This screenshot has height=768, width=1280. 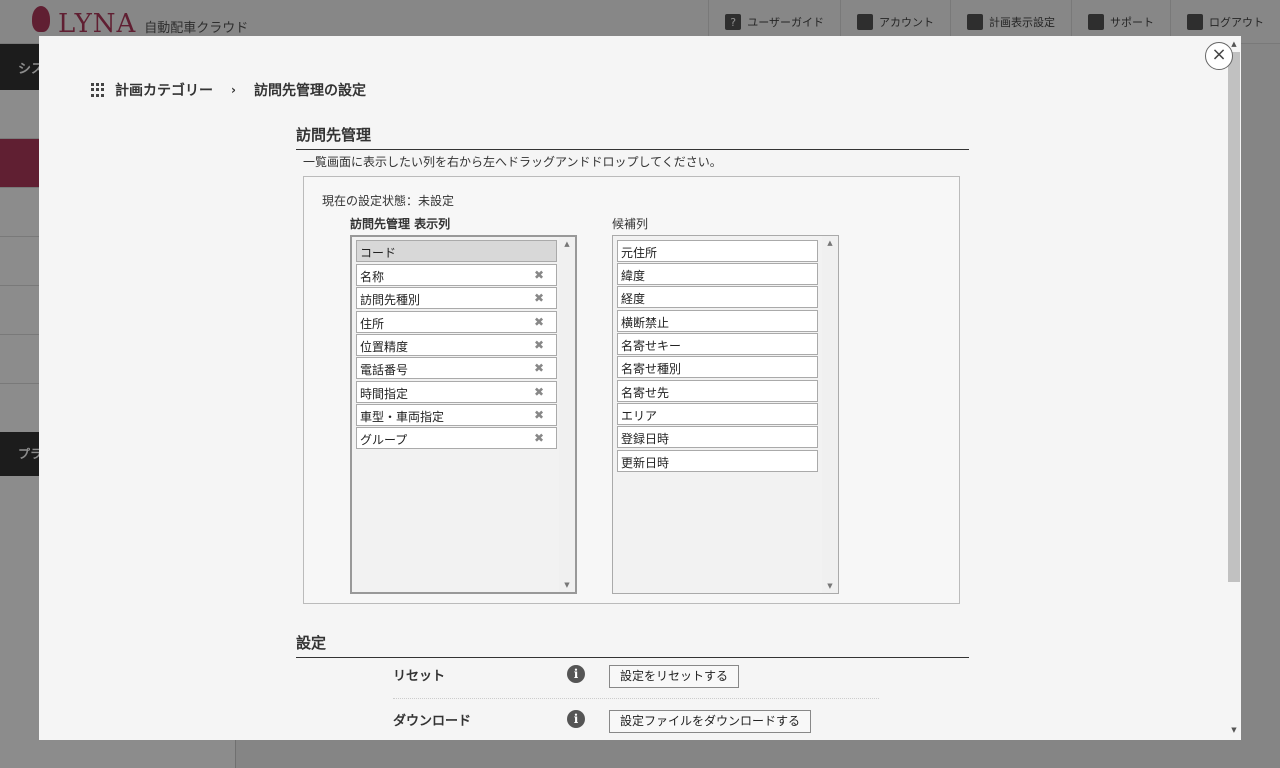 I want to click on instruction-text: 一覧画面に表示したい列を右から左へドラッグアンドドロップしてください。, so click(x=512, y=162).